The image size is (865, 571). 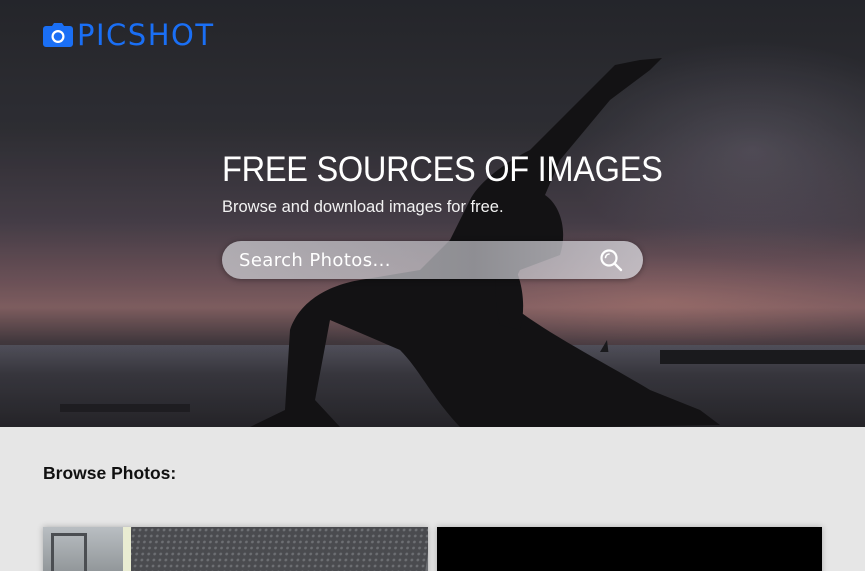 I want to click on hero-title: FREE SOURCES OF IMAGES, so click(x=442, y=169).